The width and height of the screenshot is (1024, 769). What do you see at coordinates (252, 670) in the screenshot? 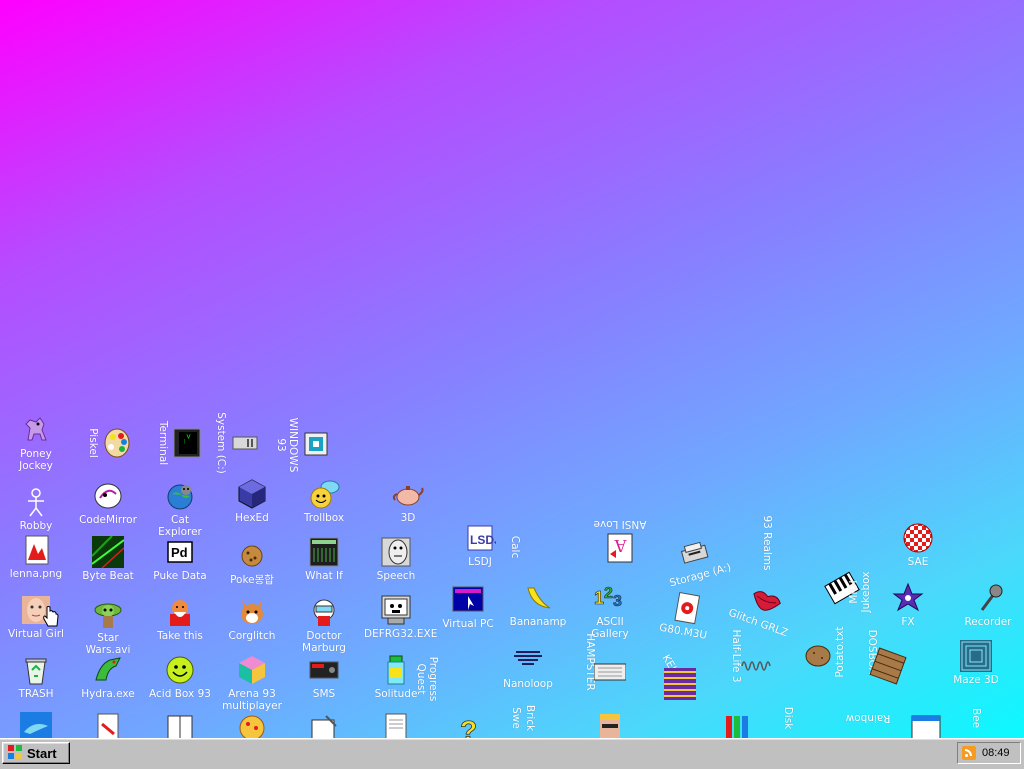
I see `arena-cube-icon` at bounding box center [252, 670].